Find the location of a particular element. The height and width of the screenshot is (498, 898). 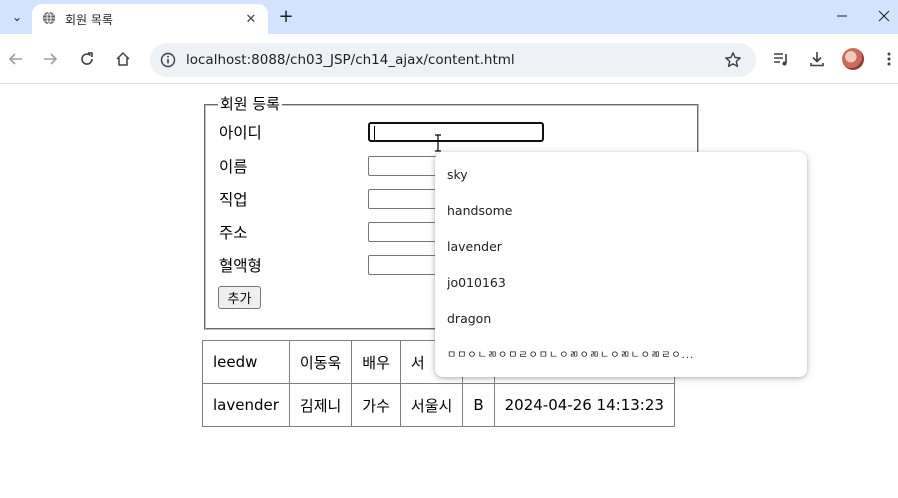

label-address: 주소 is located at coordinates (233, 233).